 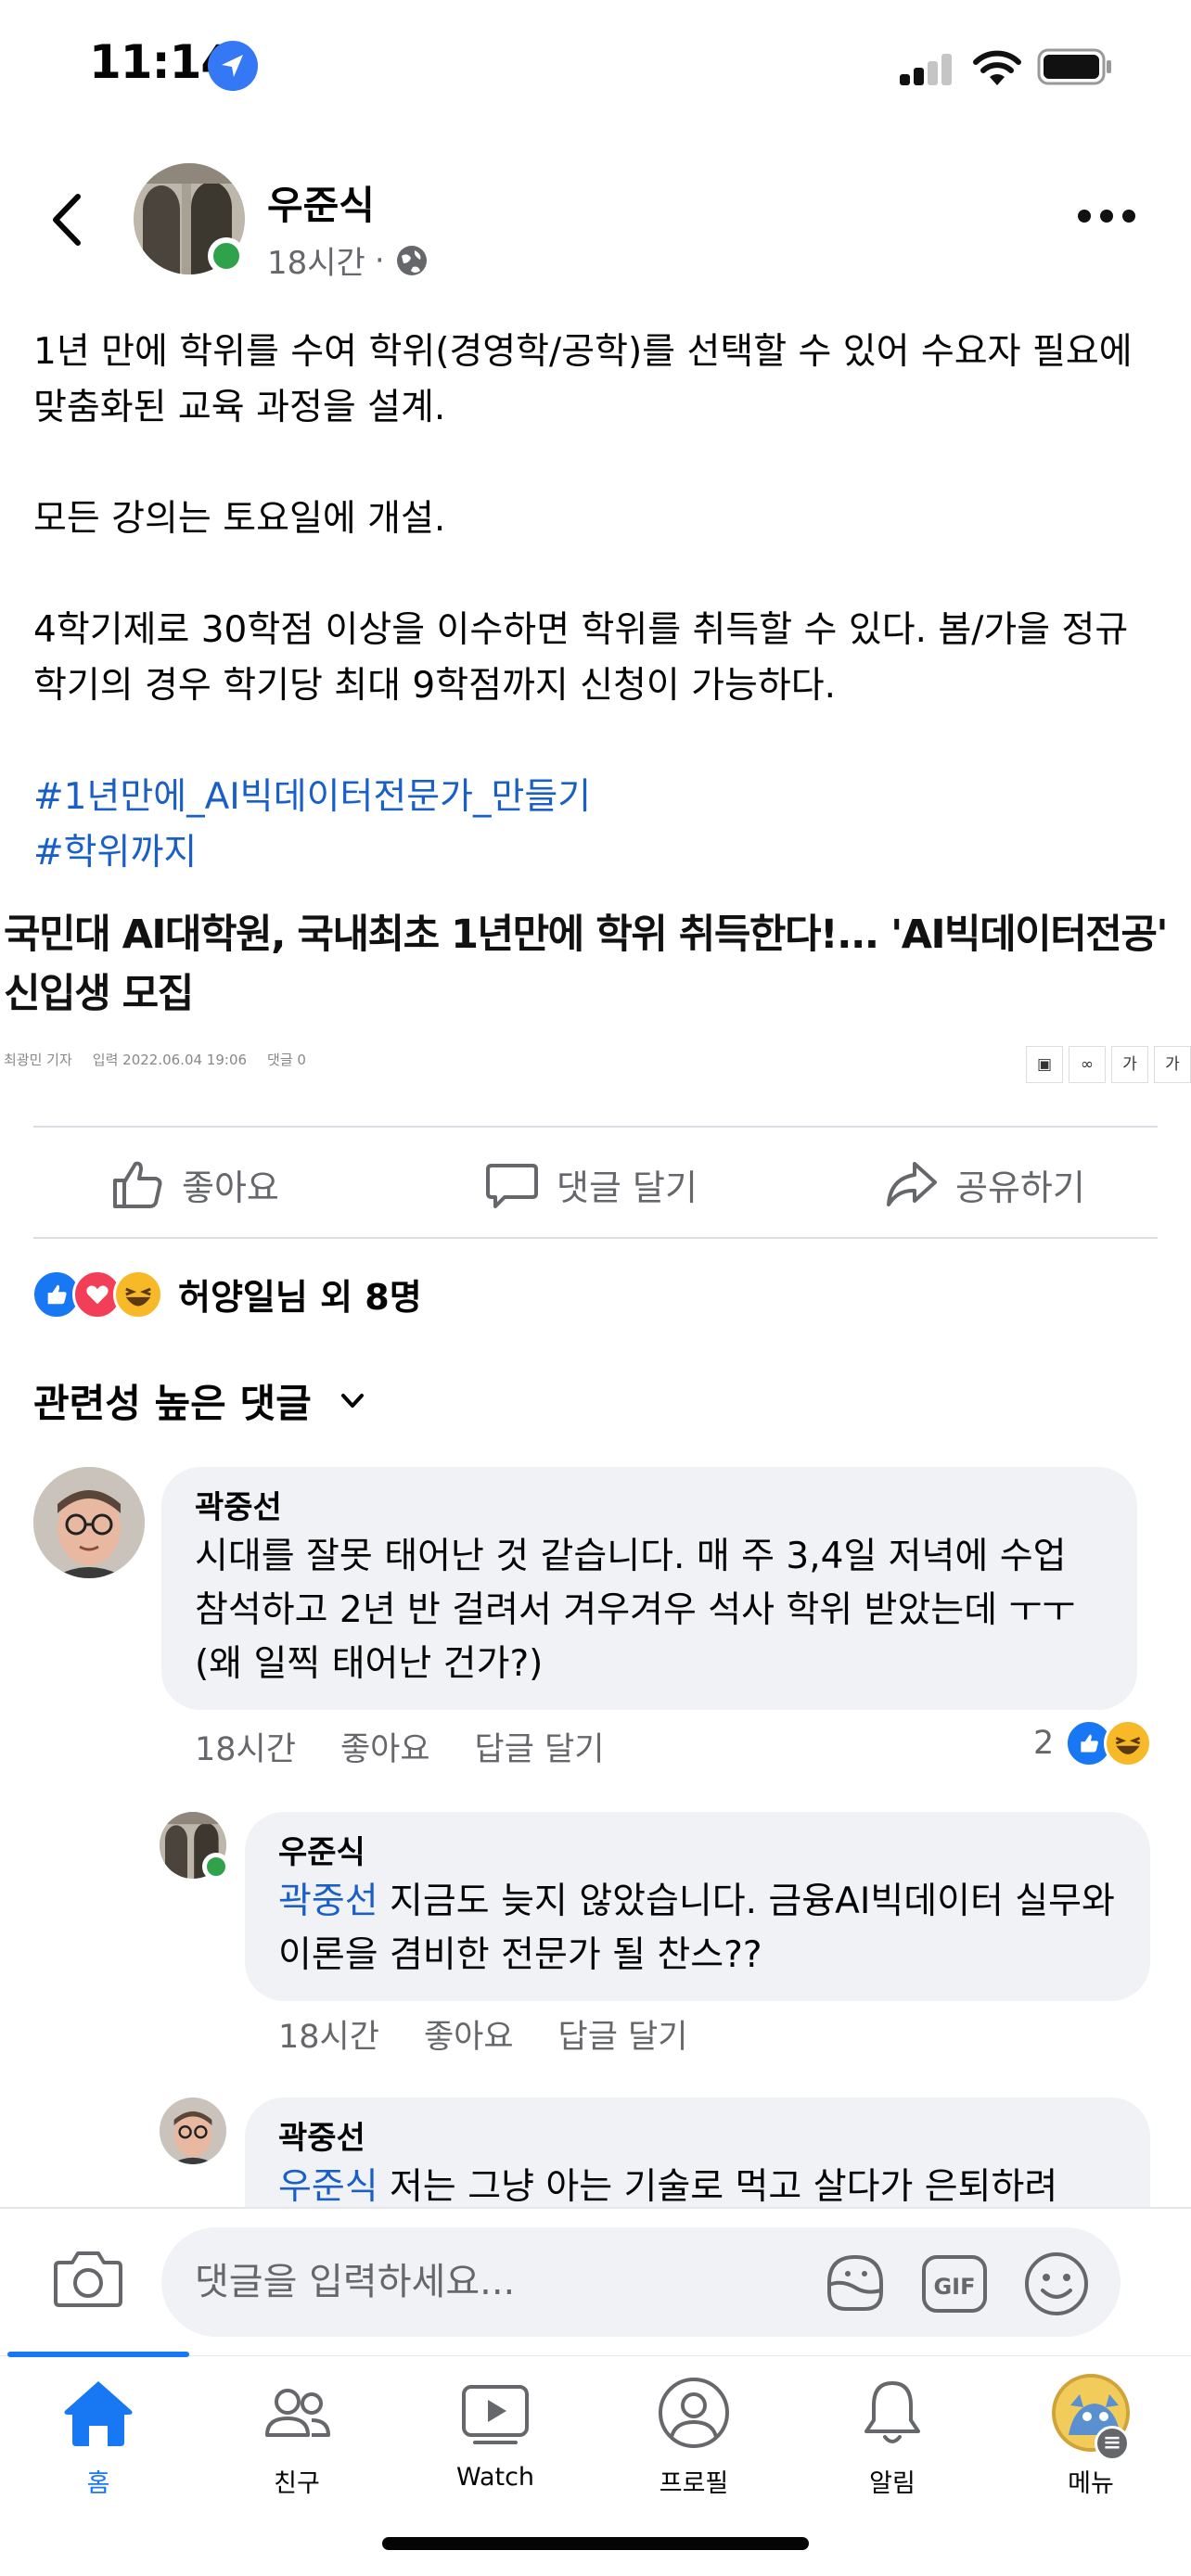 What do you see at coordinates (1110, 216) in the screenshot?
I see `more-options-button` at bounding box center [1110, 216].